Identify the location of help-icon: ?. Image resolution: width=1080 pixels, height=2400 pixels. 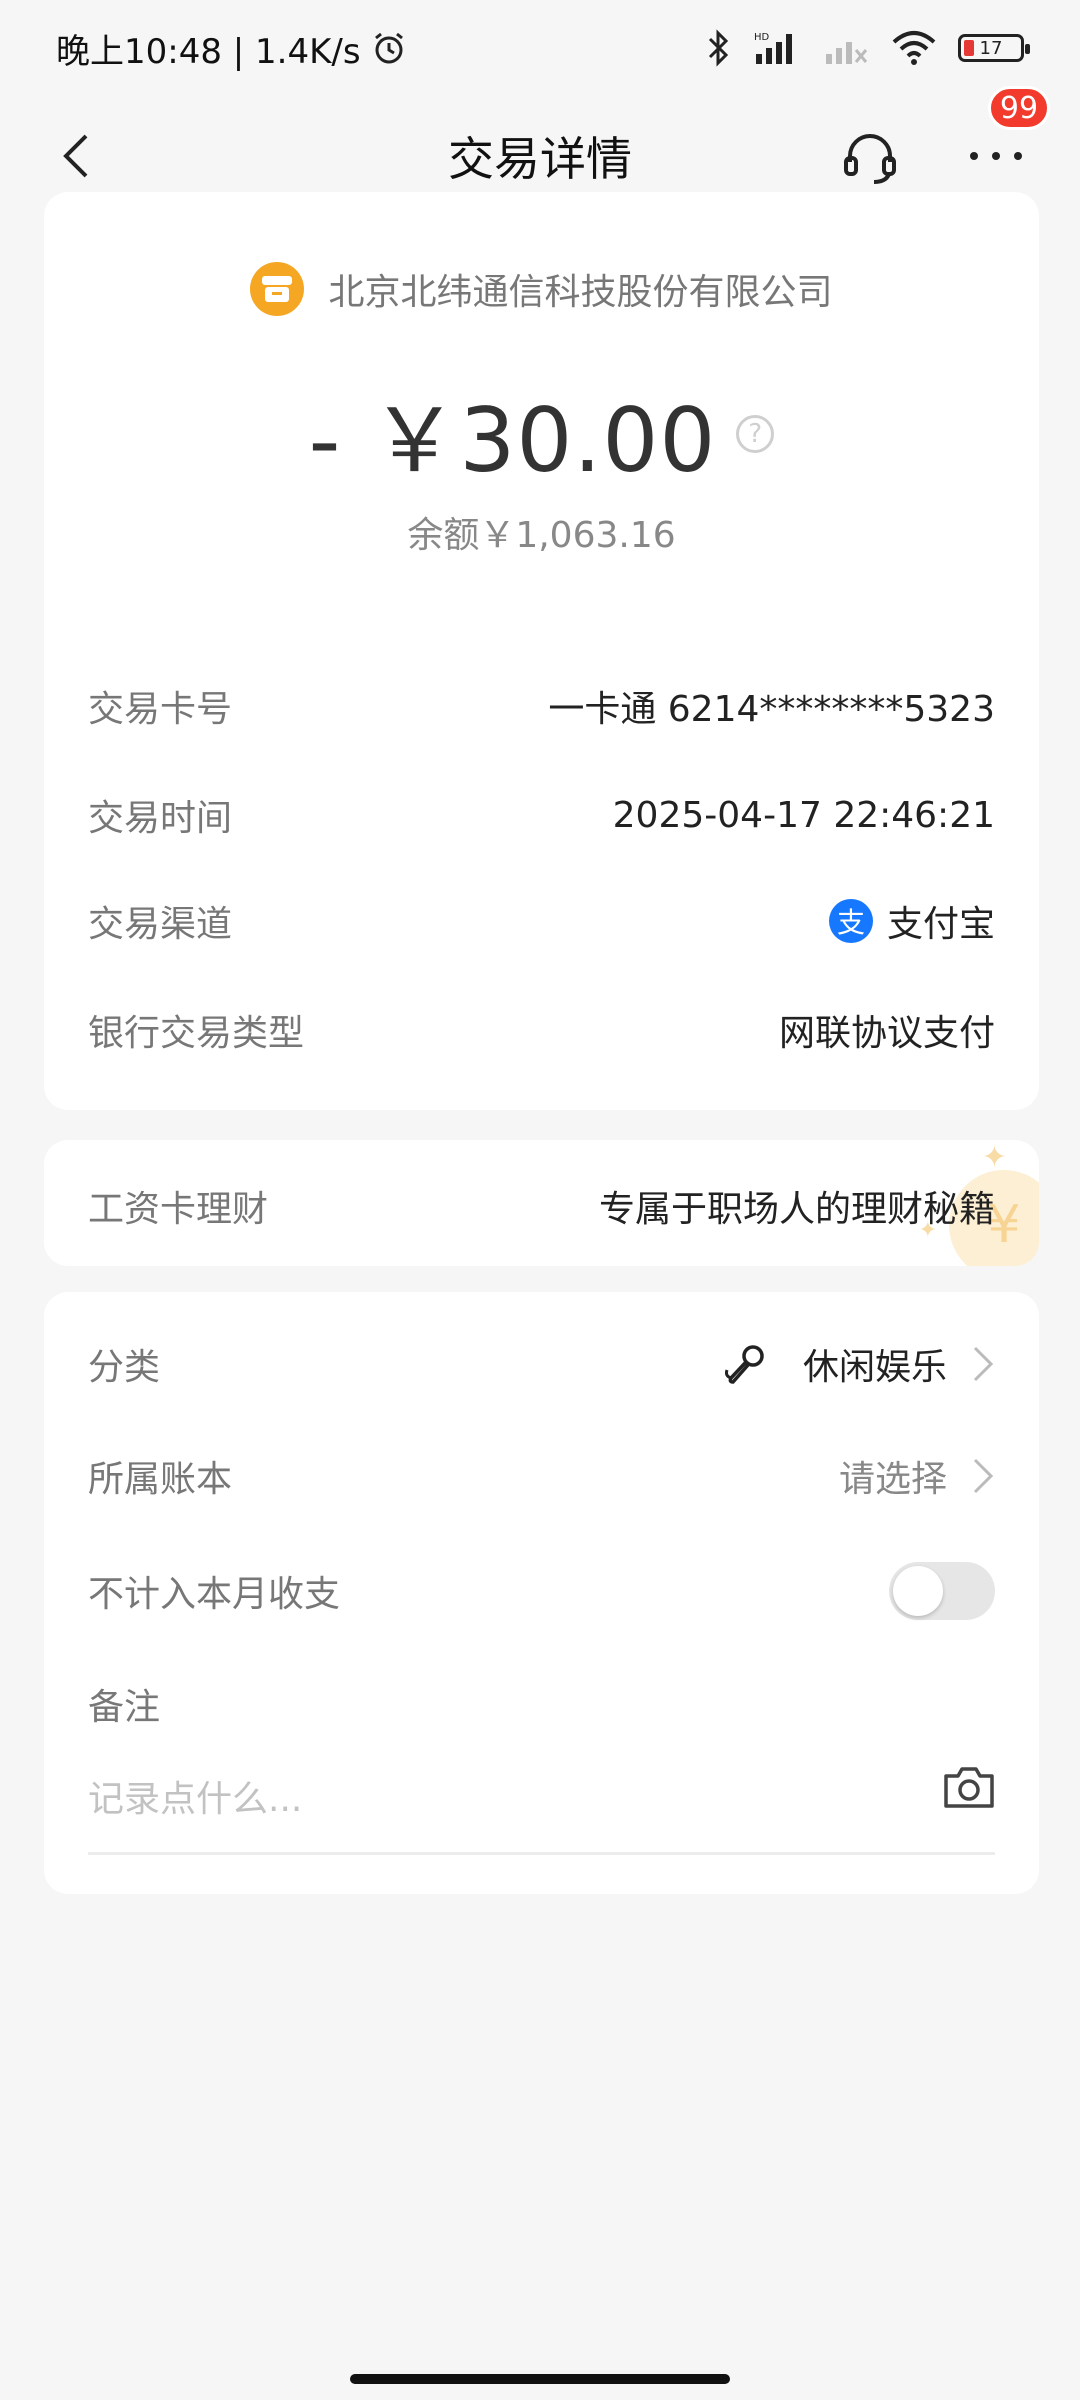
(755, 433).